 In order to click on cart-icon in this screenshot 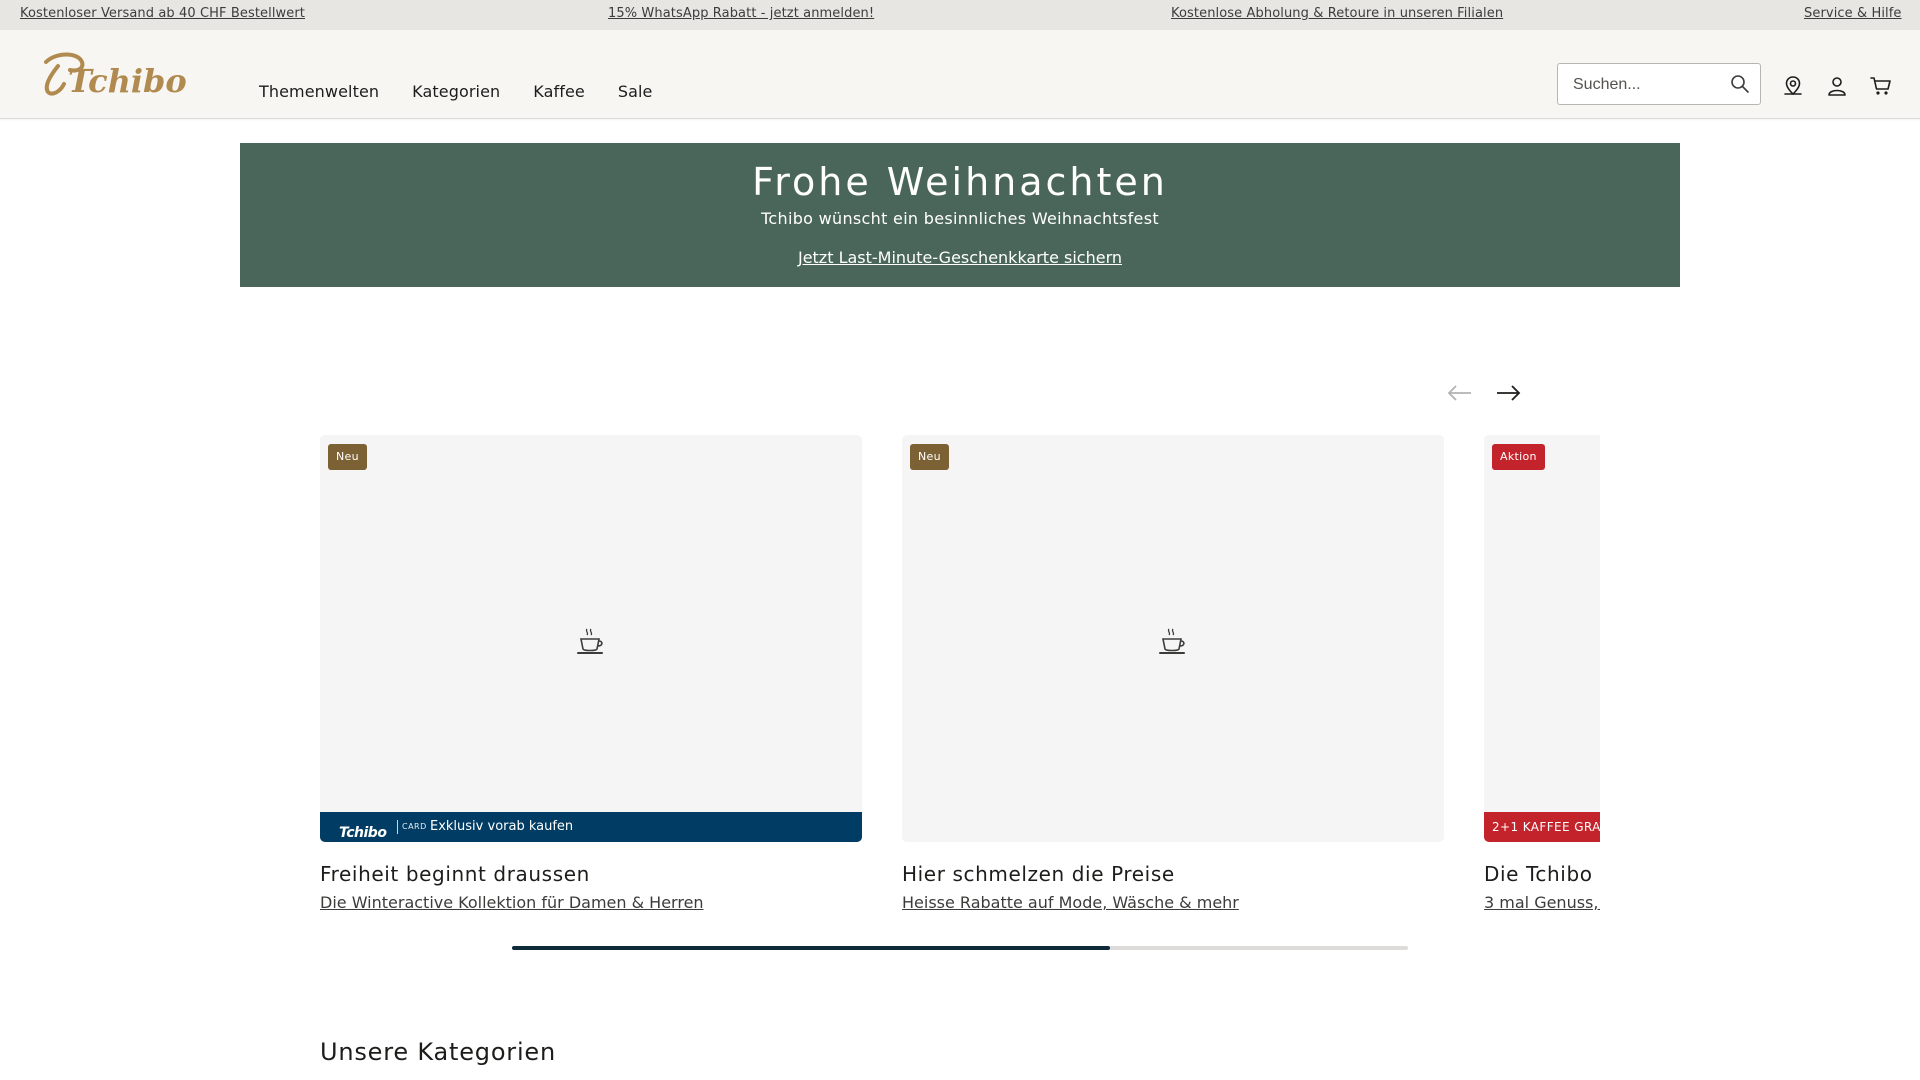, I will do `click(1881, 86)`.